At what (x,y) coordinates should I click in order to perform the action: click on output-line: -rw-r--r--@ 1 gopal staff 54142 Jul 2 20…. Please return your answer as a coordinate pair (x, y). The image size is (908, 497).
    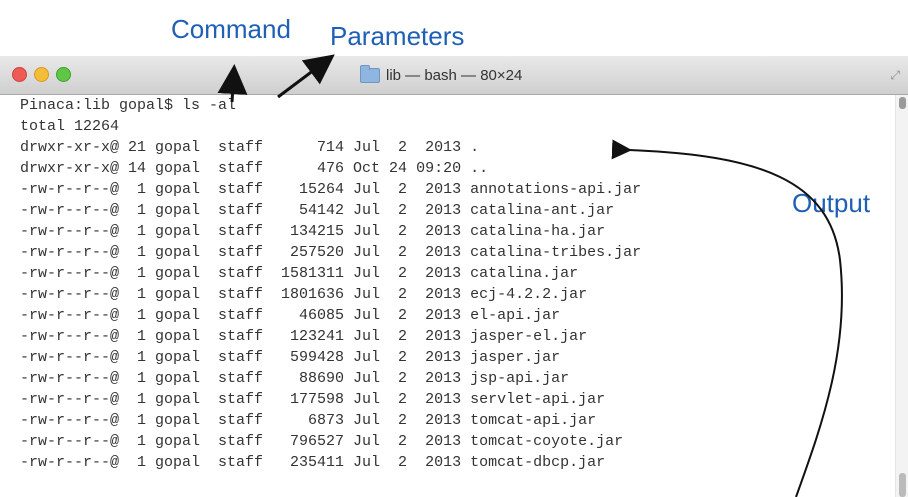
    Looking at the image, I should click on (317, 210).